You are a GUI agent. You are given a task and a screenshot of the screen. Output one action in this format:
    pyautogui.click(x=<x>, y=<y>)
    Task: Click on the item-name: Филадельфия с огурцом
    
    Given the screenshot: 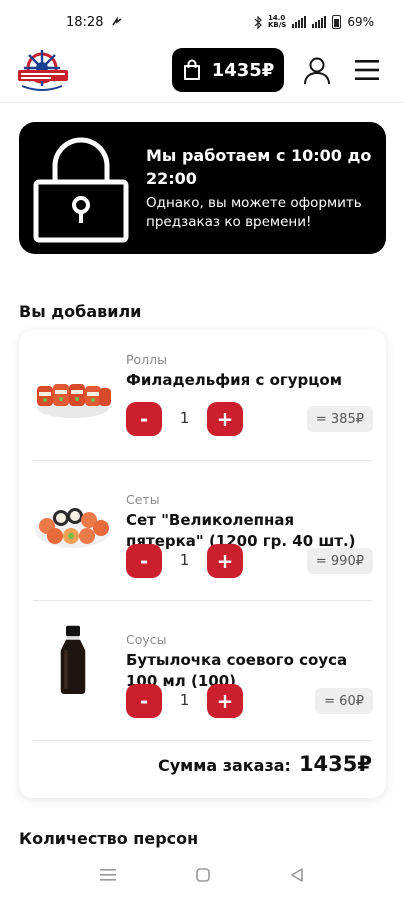 What is the action you would take?
    pyautogui.click(x=234, y=380)
    